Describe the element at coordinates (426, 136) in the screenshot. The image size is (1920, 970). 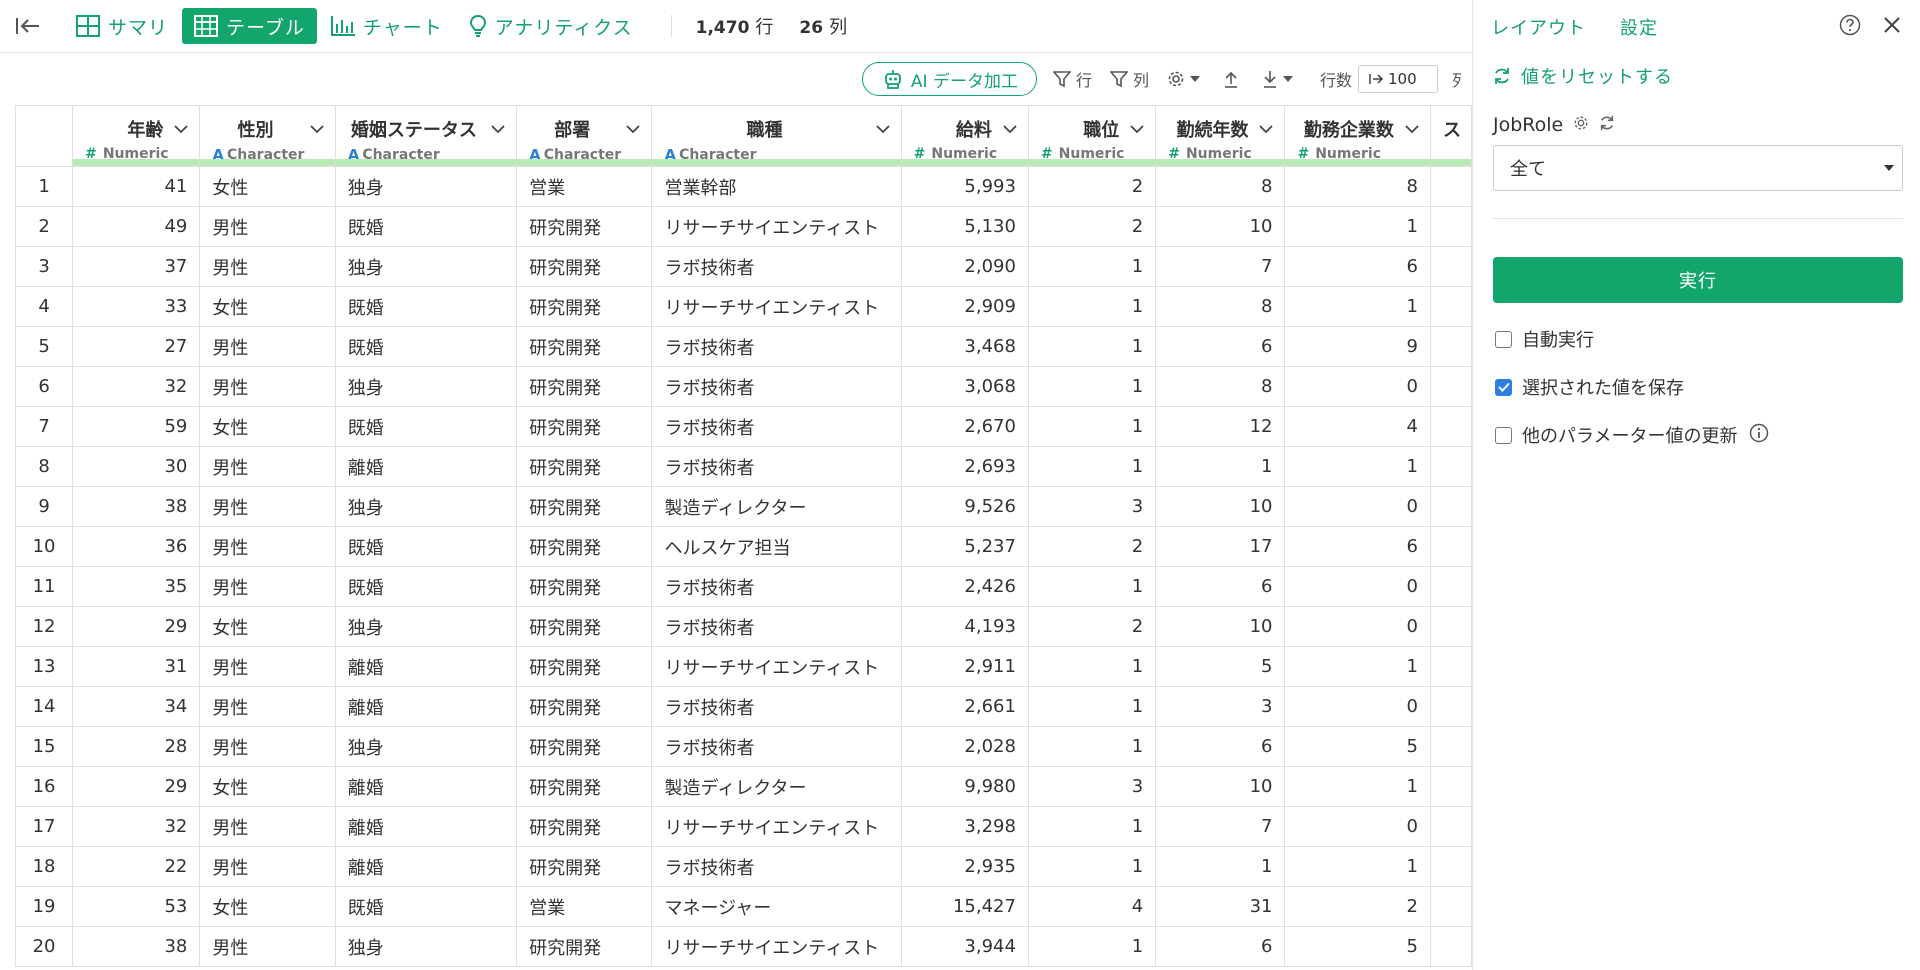
I see `column-header: 婚姻ステータス A Character` at that location.